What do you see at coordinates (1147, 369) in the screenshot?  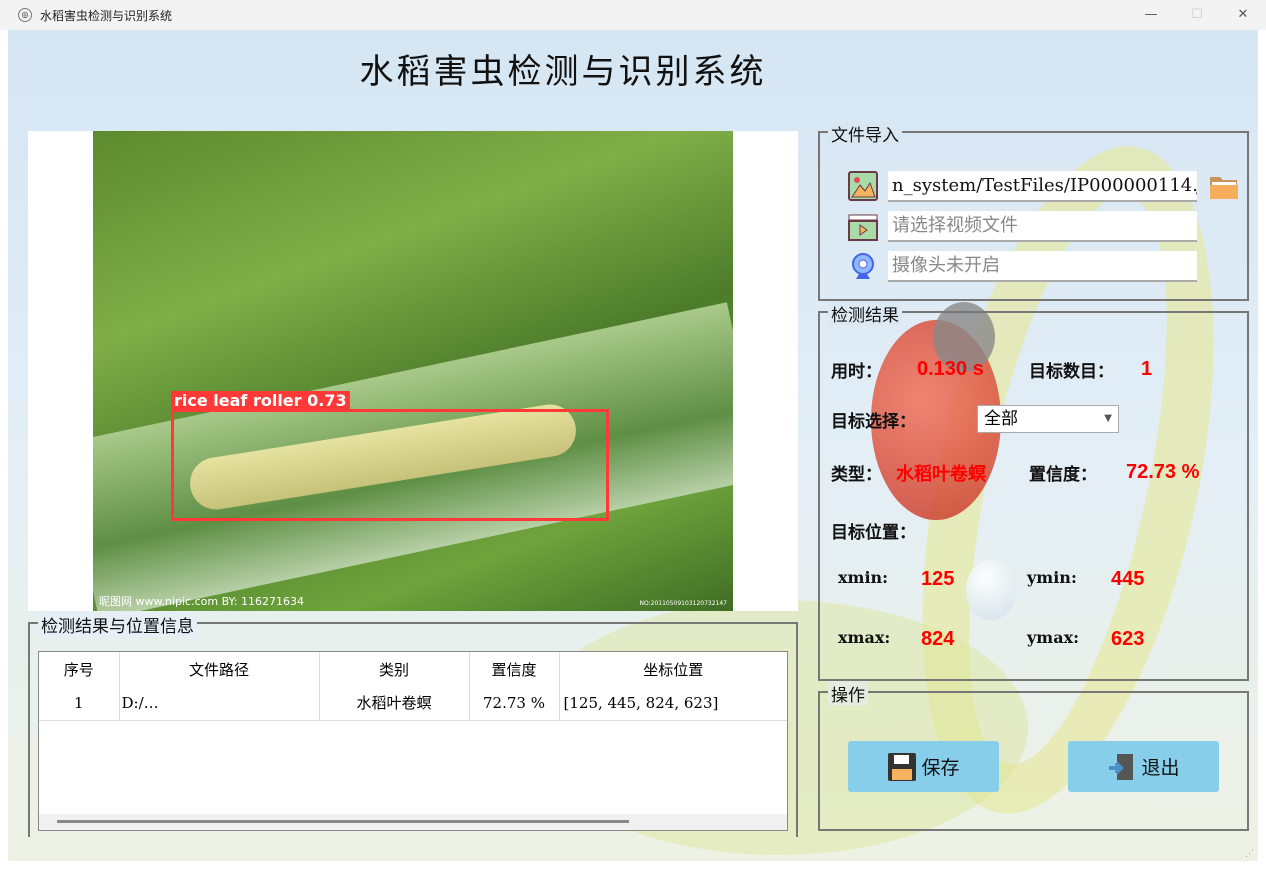 I see `count-value: 1` at bounding box center [1147, 369].